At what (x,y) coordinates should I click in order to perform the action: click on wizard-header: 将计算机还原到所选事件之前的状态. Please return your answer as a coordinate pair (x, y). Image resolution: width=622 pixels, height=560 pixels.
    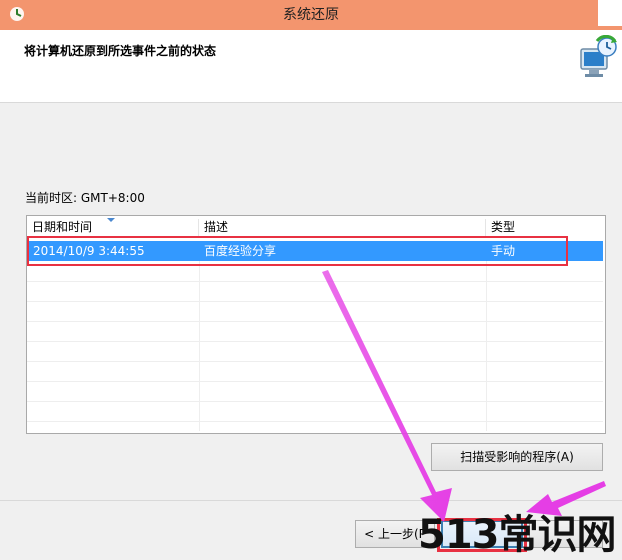
    Looking at the image, I should click on (311, 66).